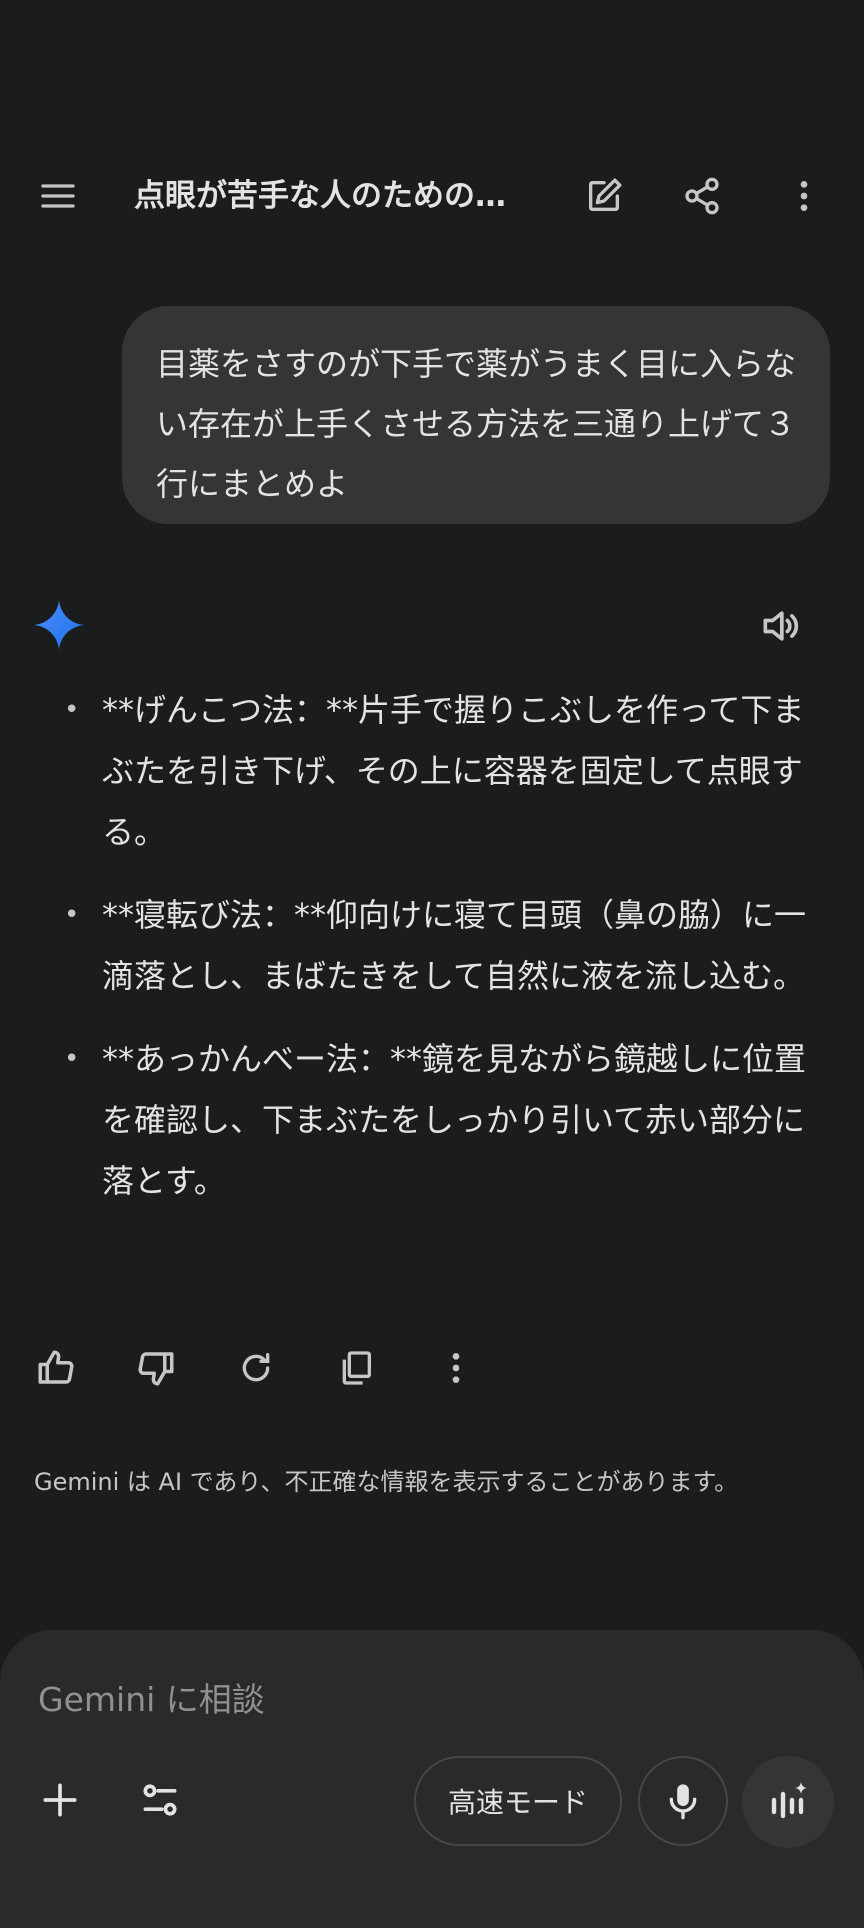  I want to click on volume-icon, so click(781, 626).